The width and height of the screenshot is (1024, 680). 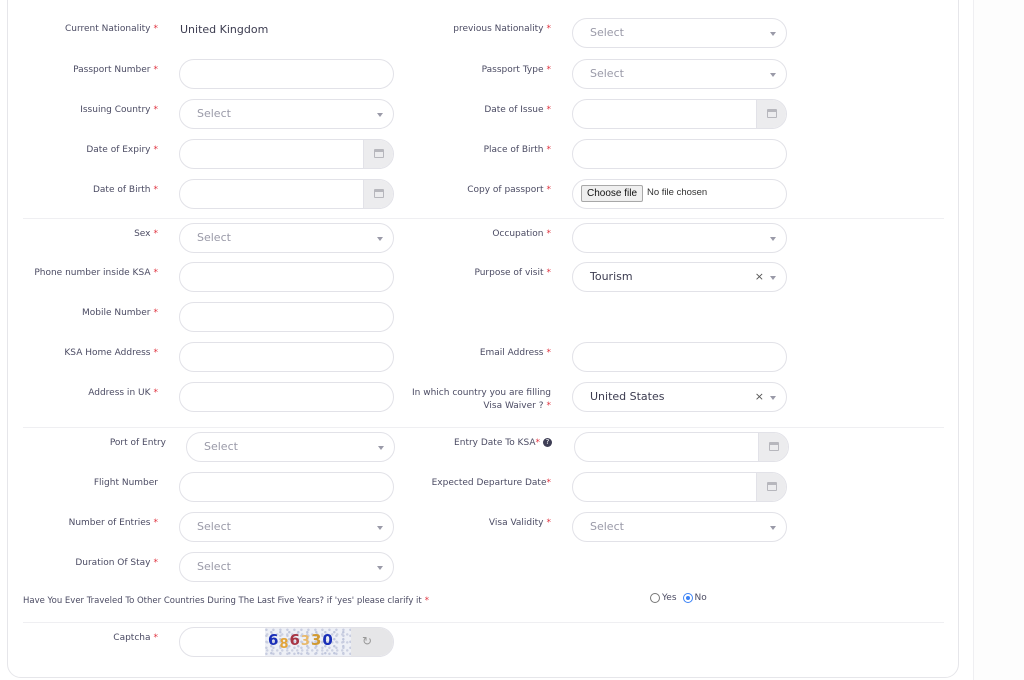 I want to click on occupation-select, so click(x=679, y=238).